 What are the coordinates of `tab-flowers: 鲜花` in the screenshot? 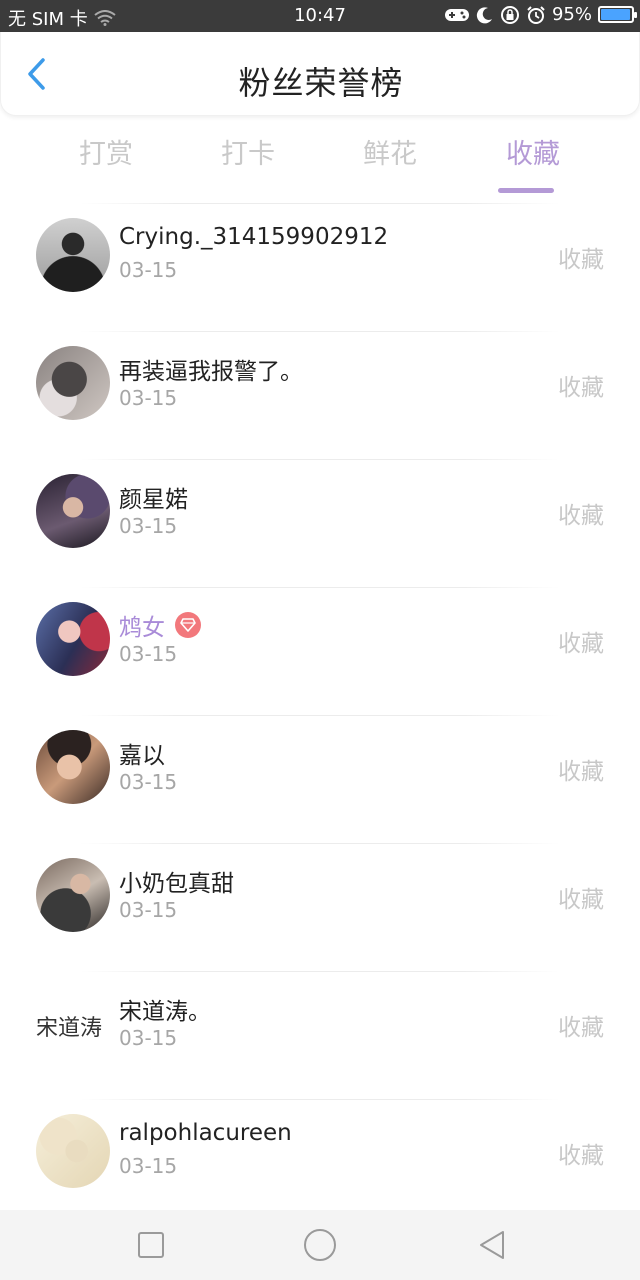 It's located at (390, 151).